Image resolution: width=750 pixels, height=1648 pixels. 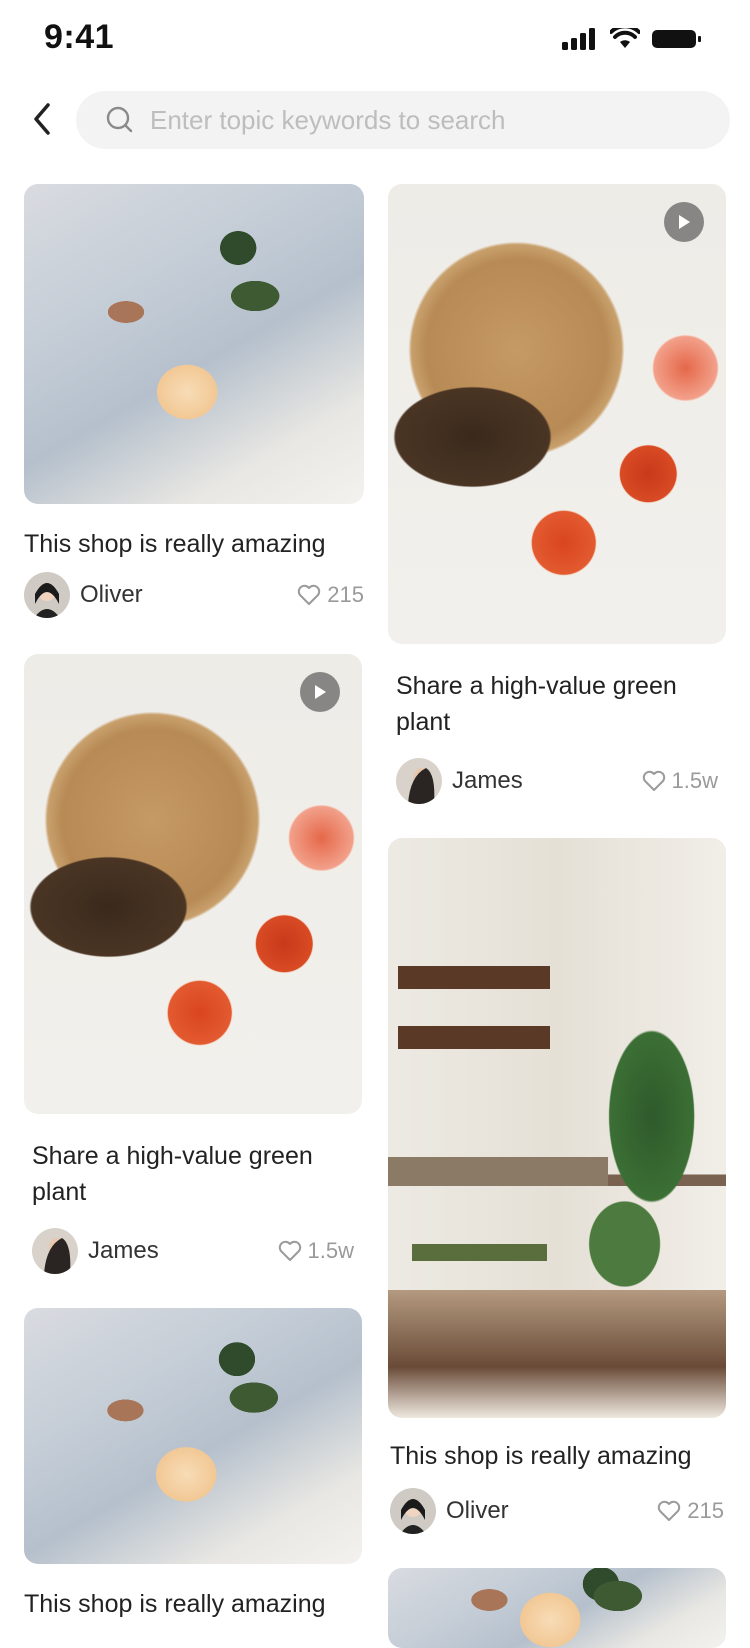 What do you see at coordinates (498, 1171) in the screenshot?
I see `desk-shape` at bounding box center [498, 1171].